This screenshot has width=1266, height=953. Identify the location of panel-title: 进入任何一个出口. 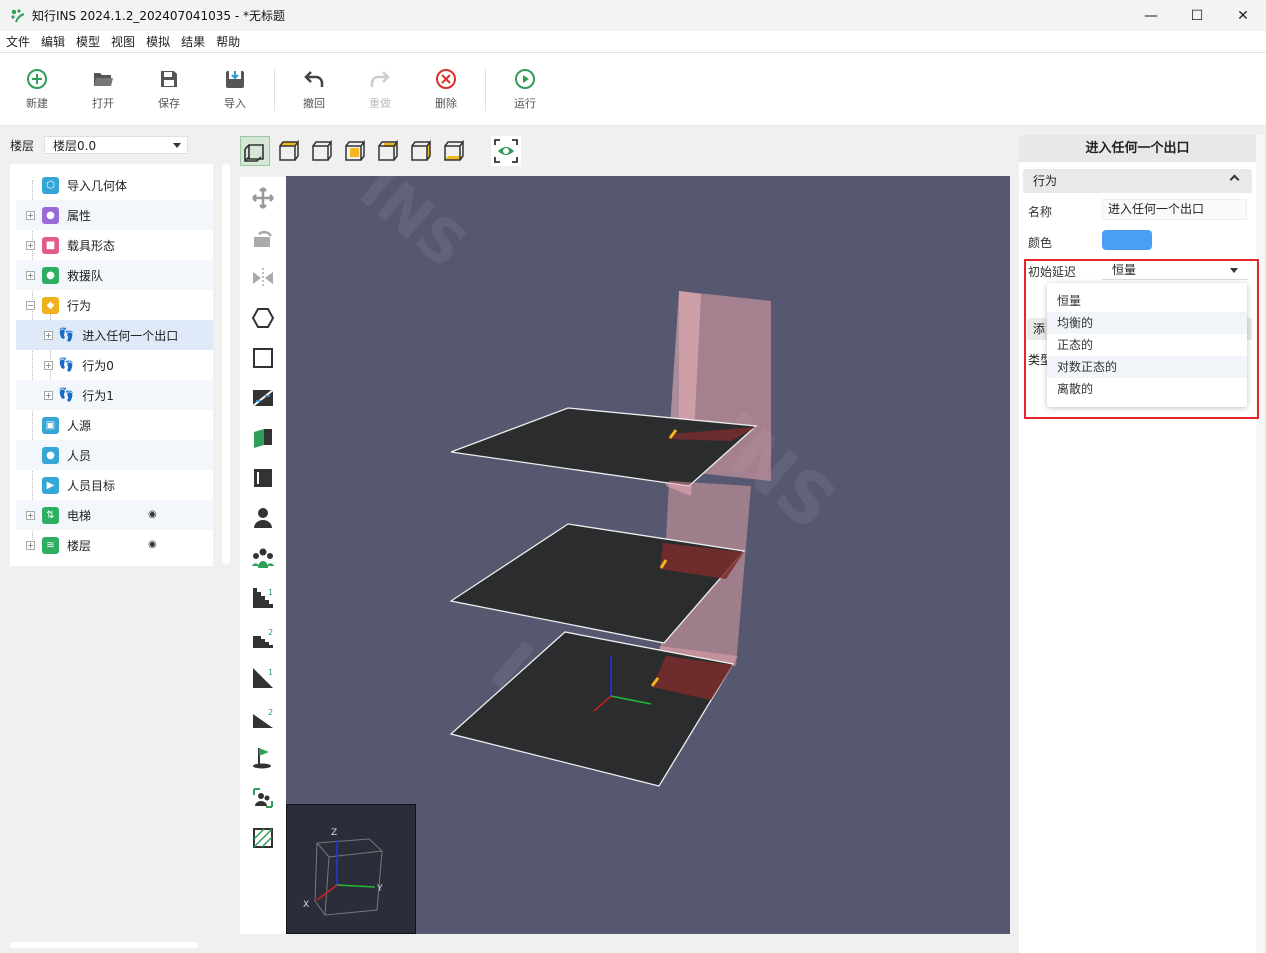
(1137, 148).